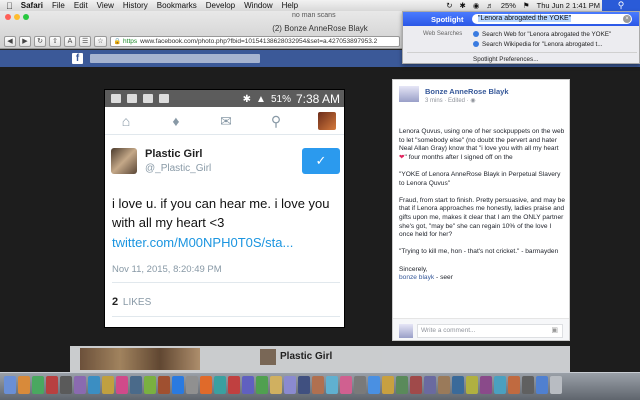 The width and height of the screenshot is (640, 400). I want to click on camera-icon: ▣, so click(554, 330).